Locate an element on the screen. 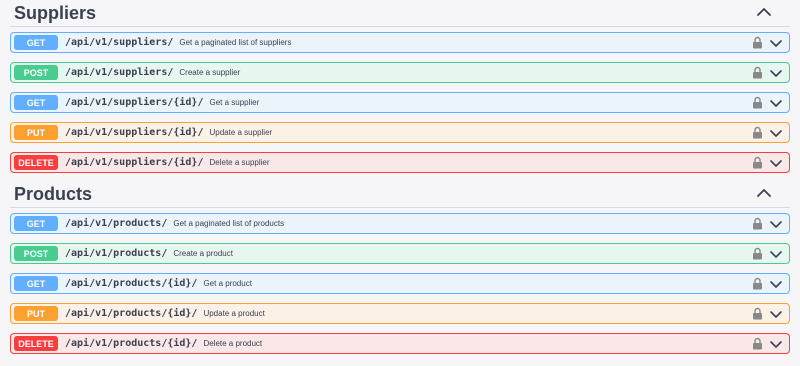  section-header-products: Products is located at coordinates (400, 194).